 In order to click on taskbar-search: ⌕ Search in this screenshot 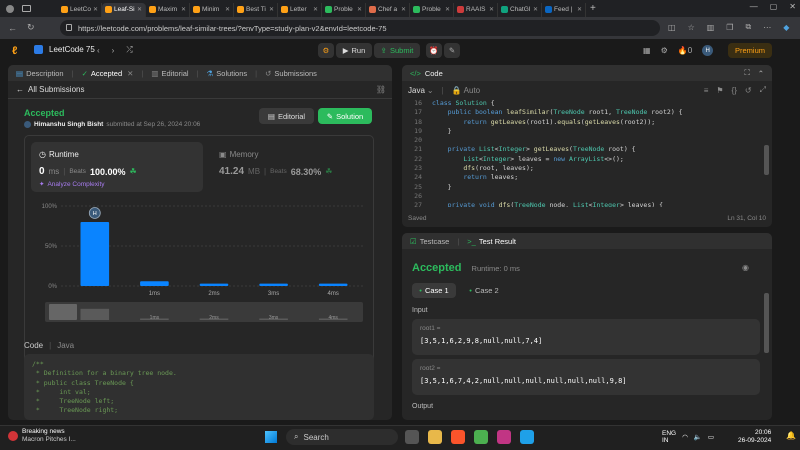, I will do `click(342, 437)`.